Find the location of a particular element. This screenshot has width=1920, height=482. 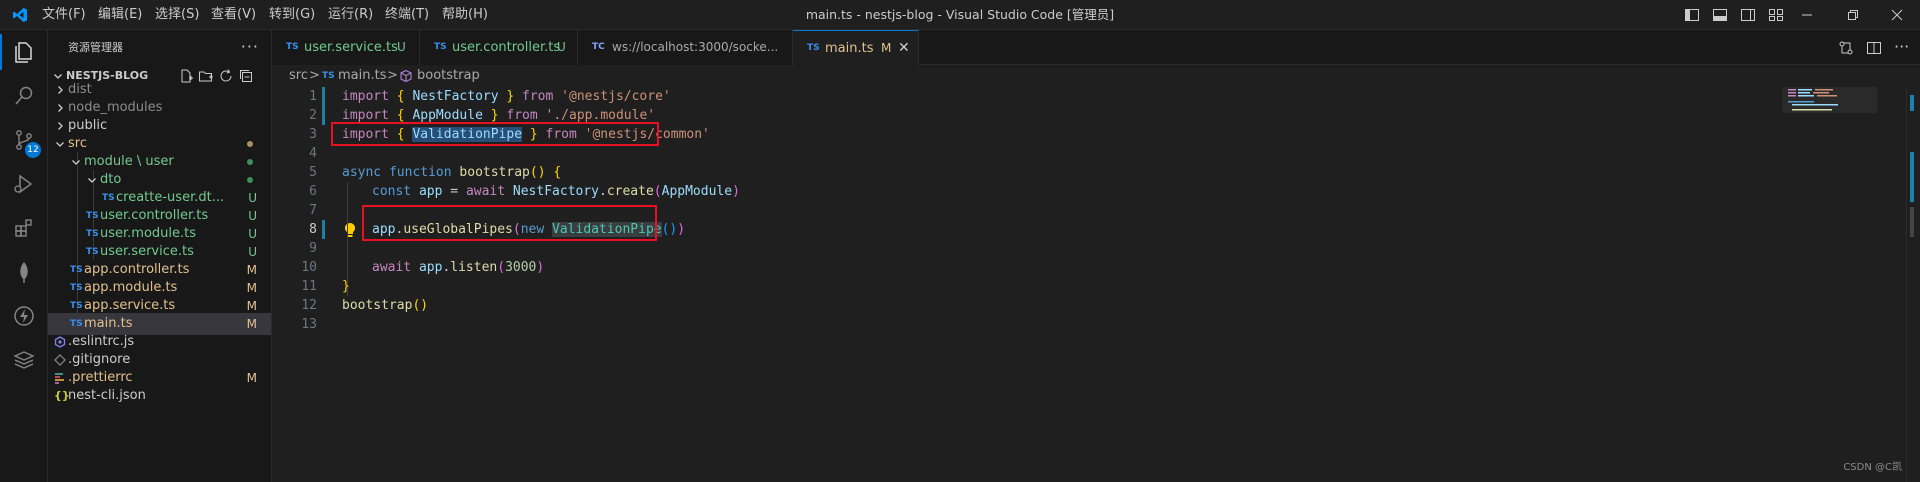

line-number: 12 is located at coordinates (309, 305).